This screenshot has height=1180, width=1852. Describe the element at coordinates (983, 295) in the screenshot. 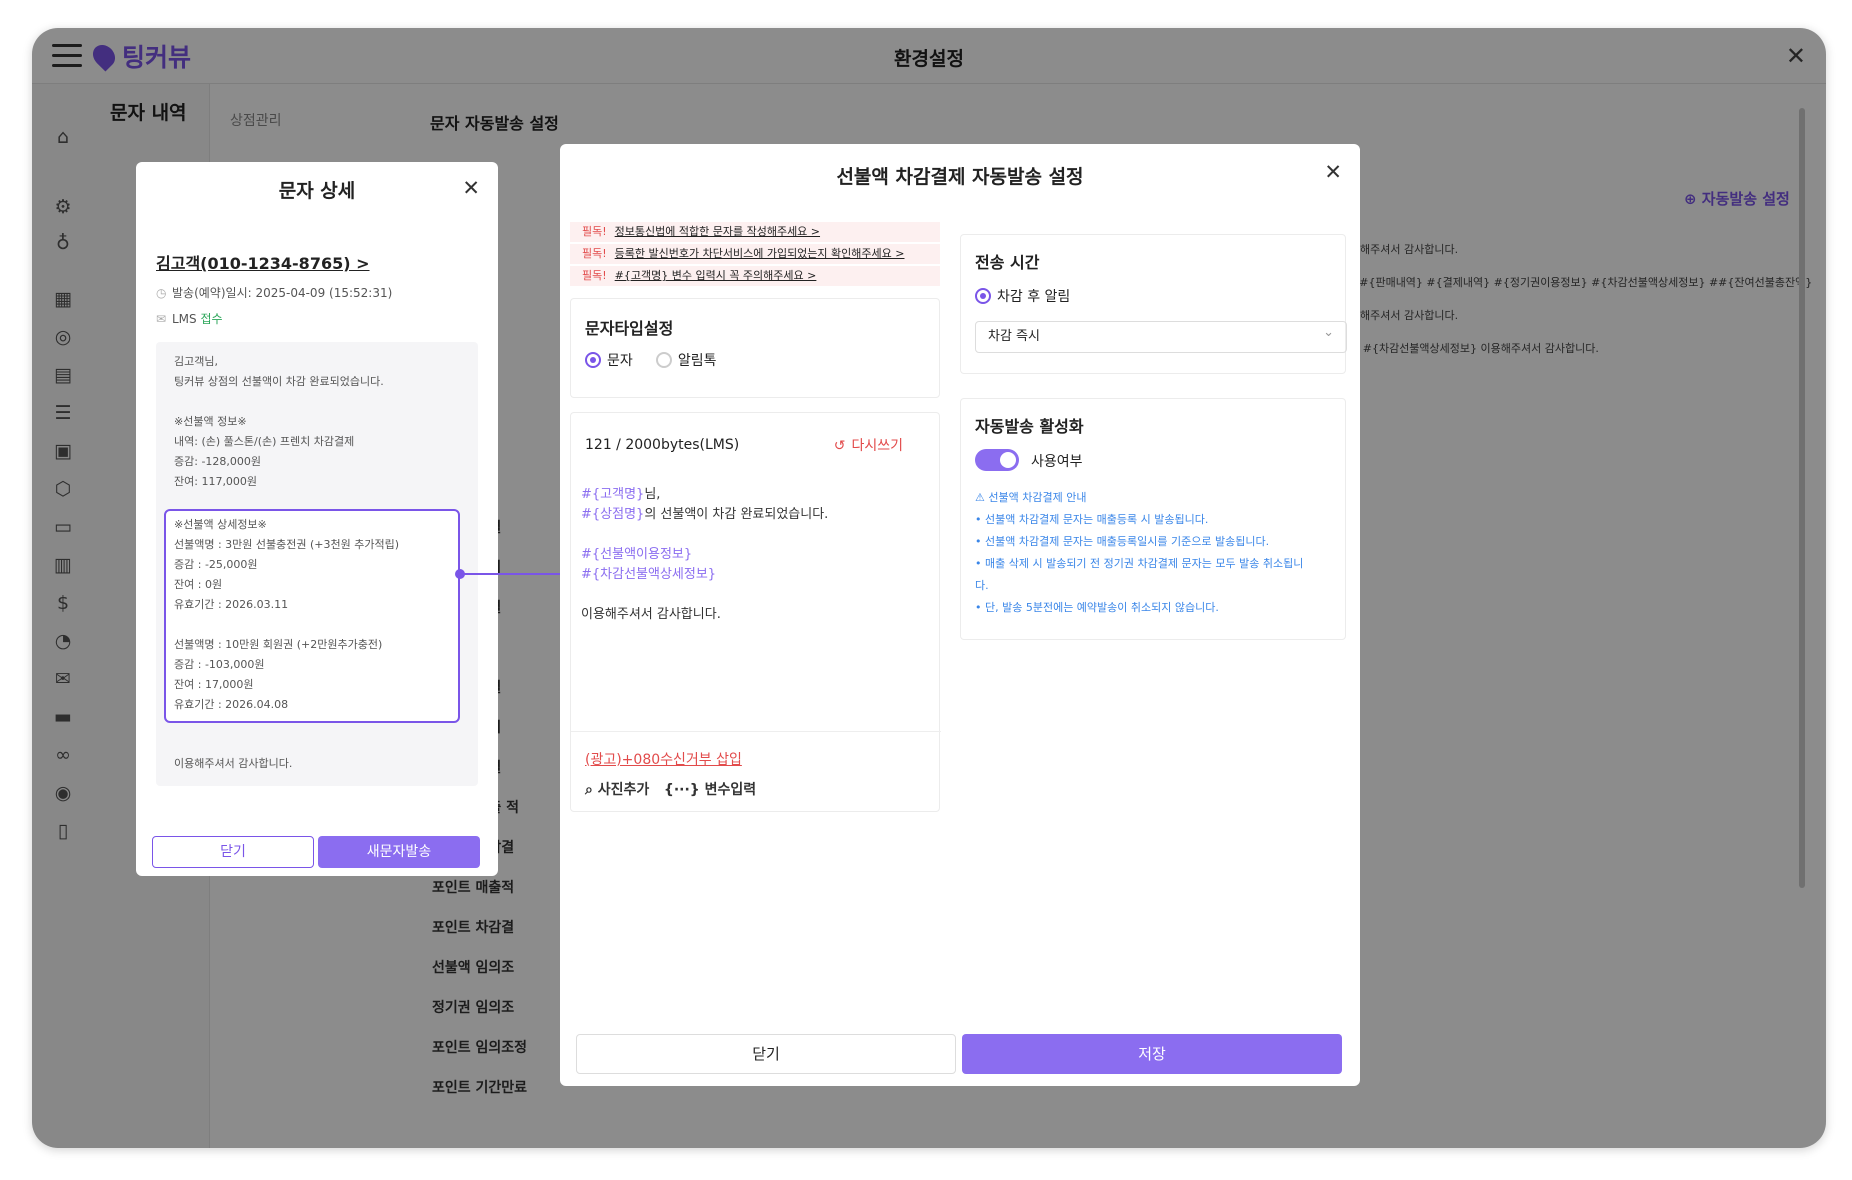

I see `radio-after-deduction` at that location.